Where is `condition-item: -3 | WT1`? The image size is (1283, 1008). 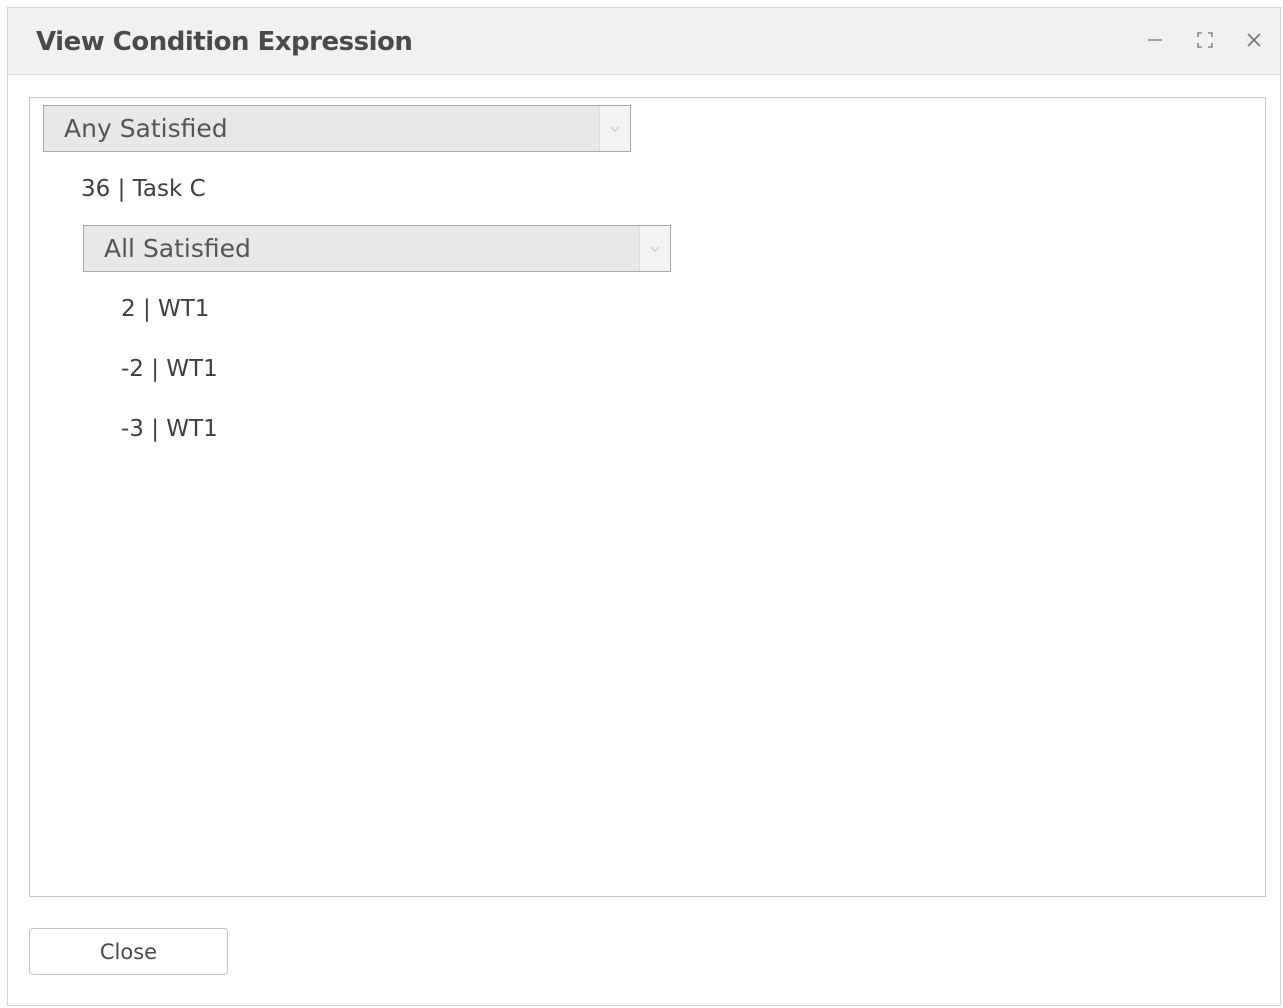
condition-item: -3 | WT1 is located at coordinates (169, 429).